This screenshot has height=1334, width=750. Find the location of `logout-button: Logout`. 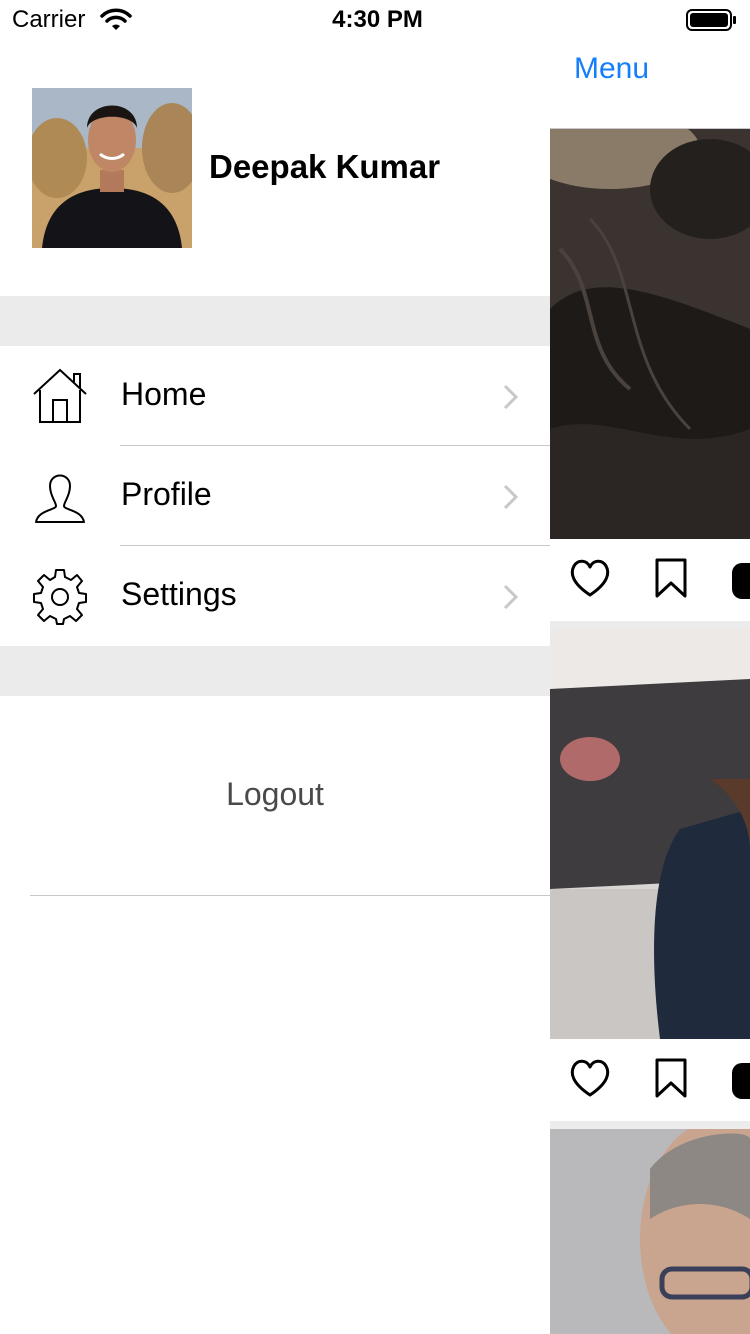

logout-button: Logout is located at coordinates (275, 796).